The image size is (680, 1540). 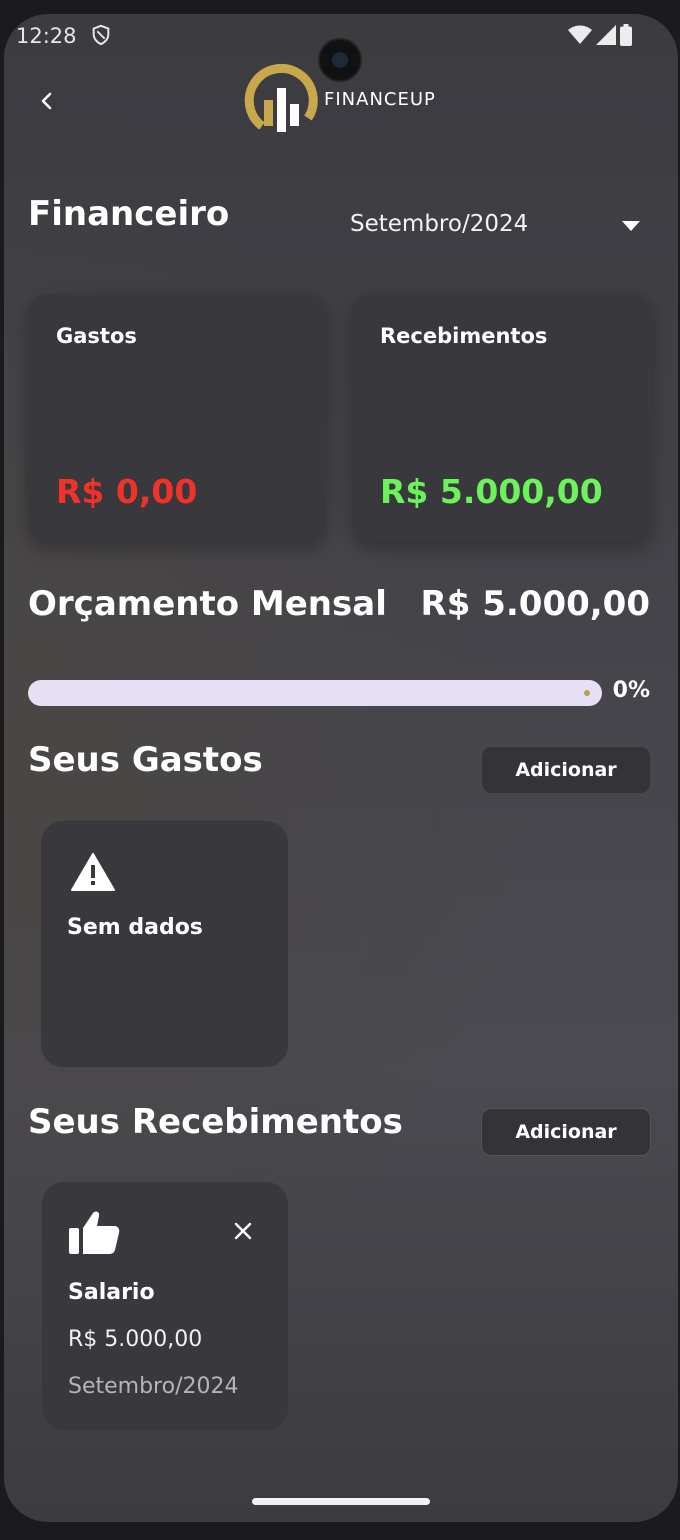 I want to click on empty-state-text: Sem dados, so click(x=135, y=927).